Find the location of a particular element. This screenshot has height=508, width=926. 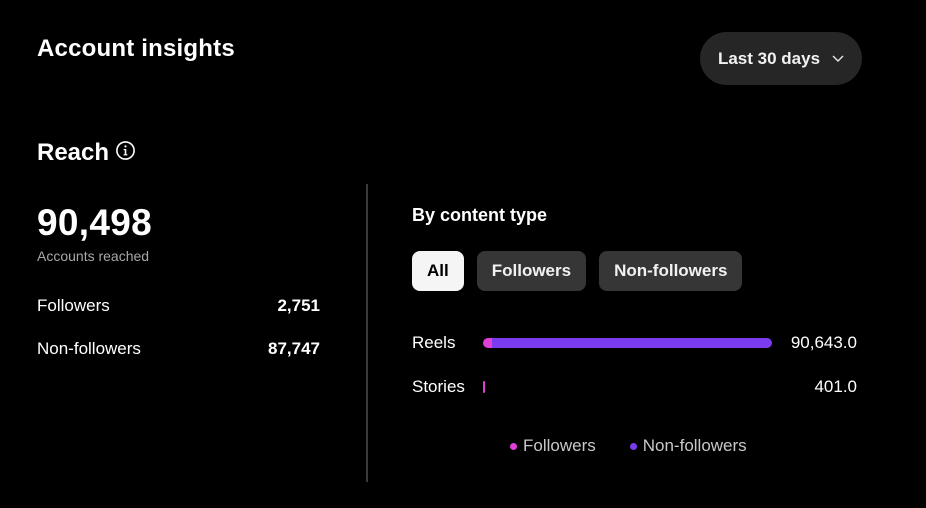

info-circle-icon is located at coordinates (125, 150).